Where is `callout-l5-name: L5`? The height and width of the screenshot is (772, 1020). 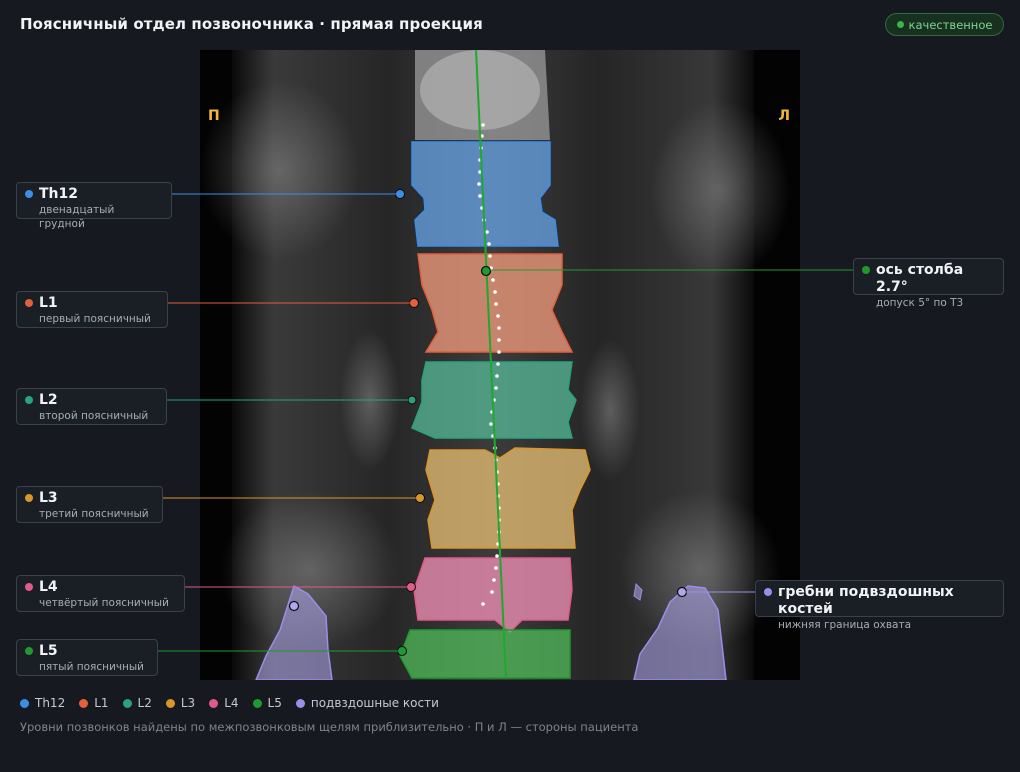 callout-l5-name: L5 is located at coordinates (48, 651).